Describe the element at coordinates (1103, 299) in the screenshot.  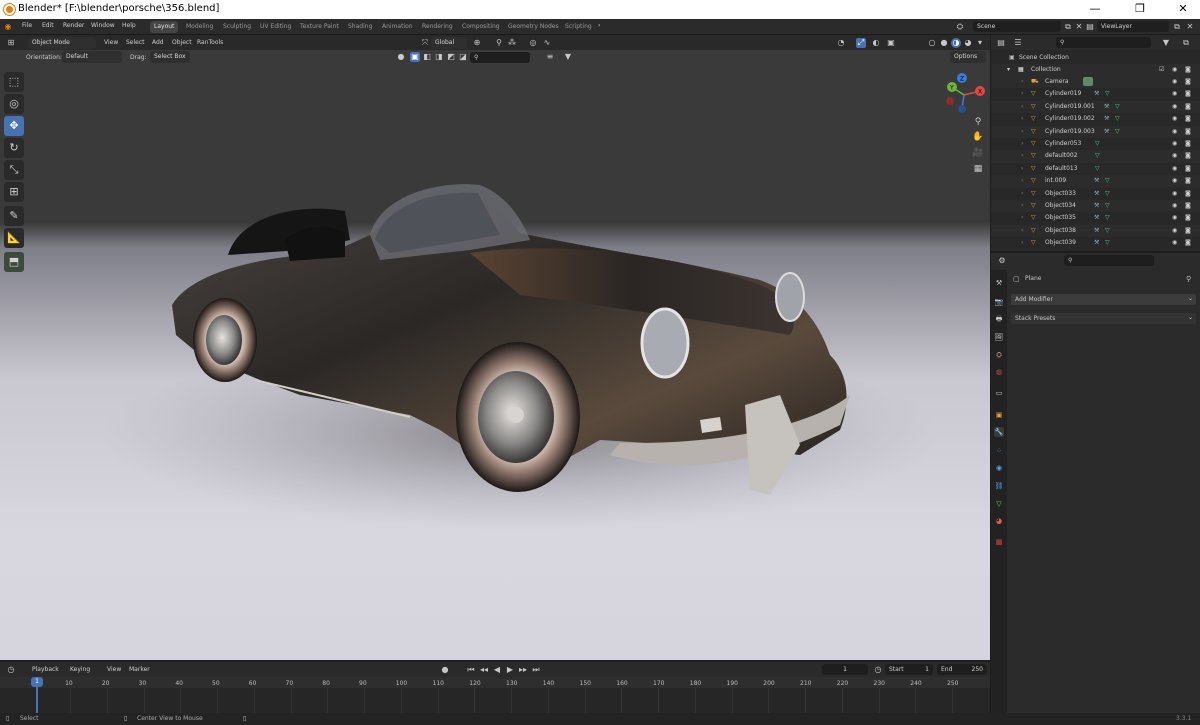
I see `add-modifier-button: Add Modifier ⌄` at that location.